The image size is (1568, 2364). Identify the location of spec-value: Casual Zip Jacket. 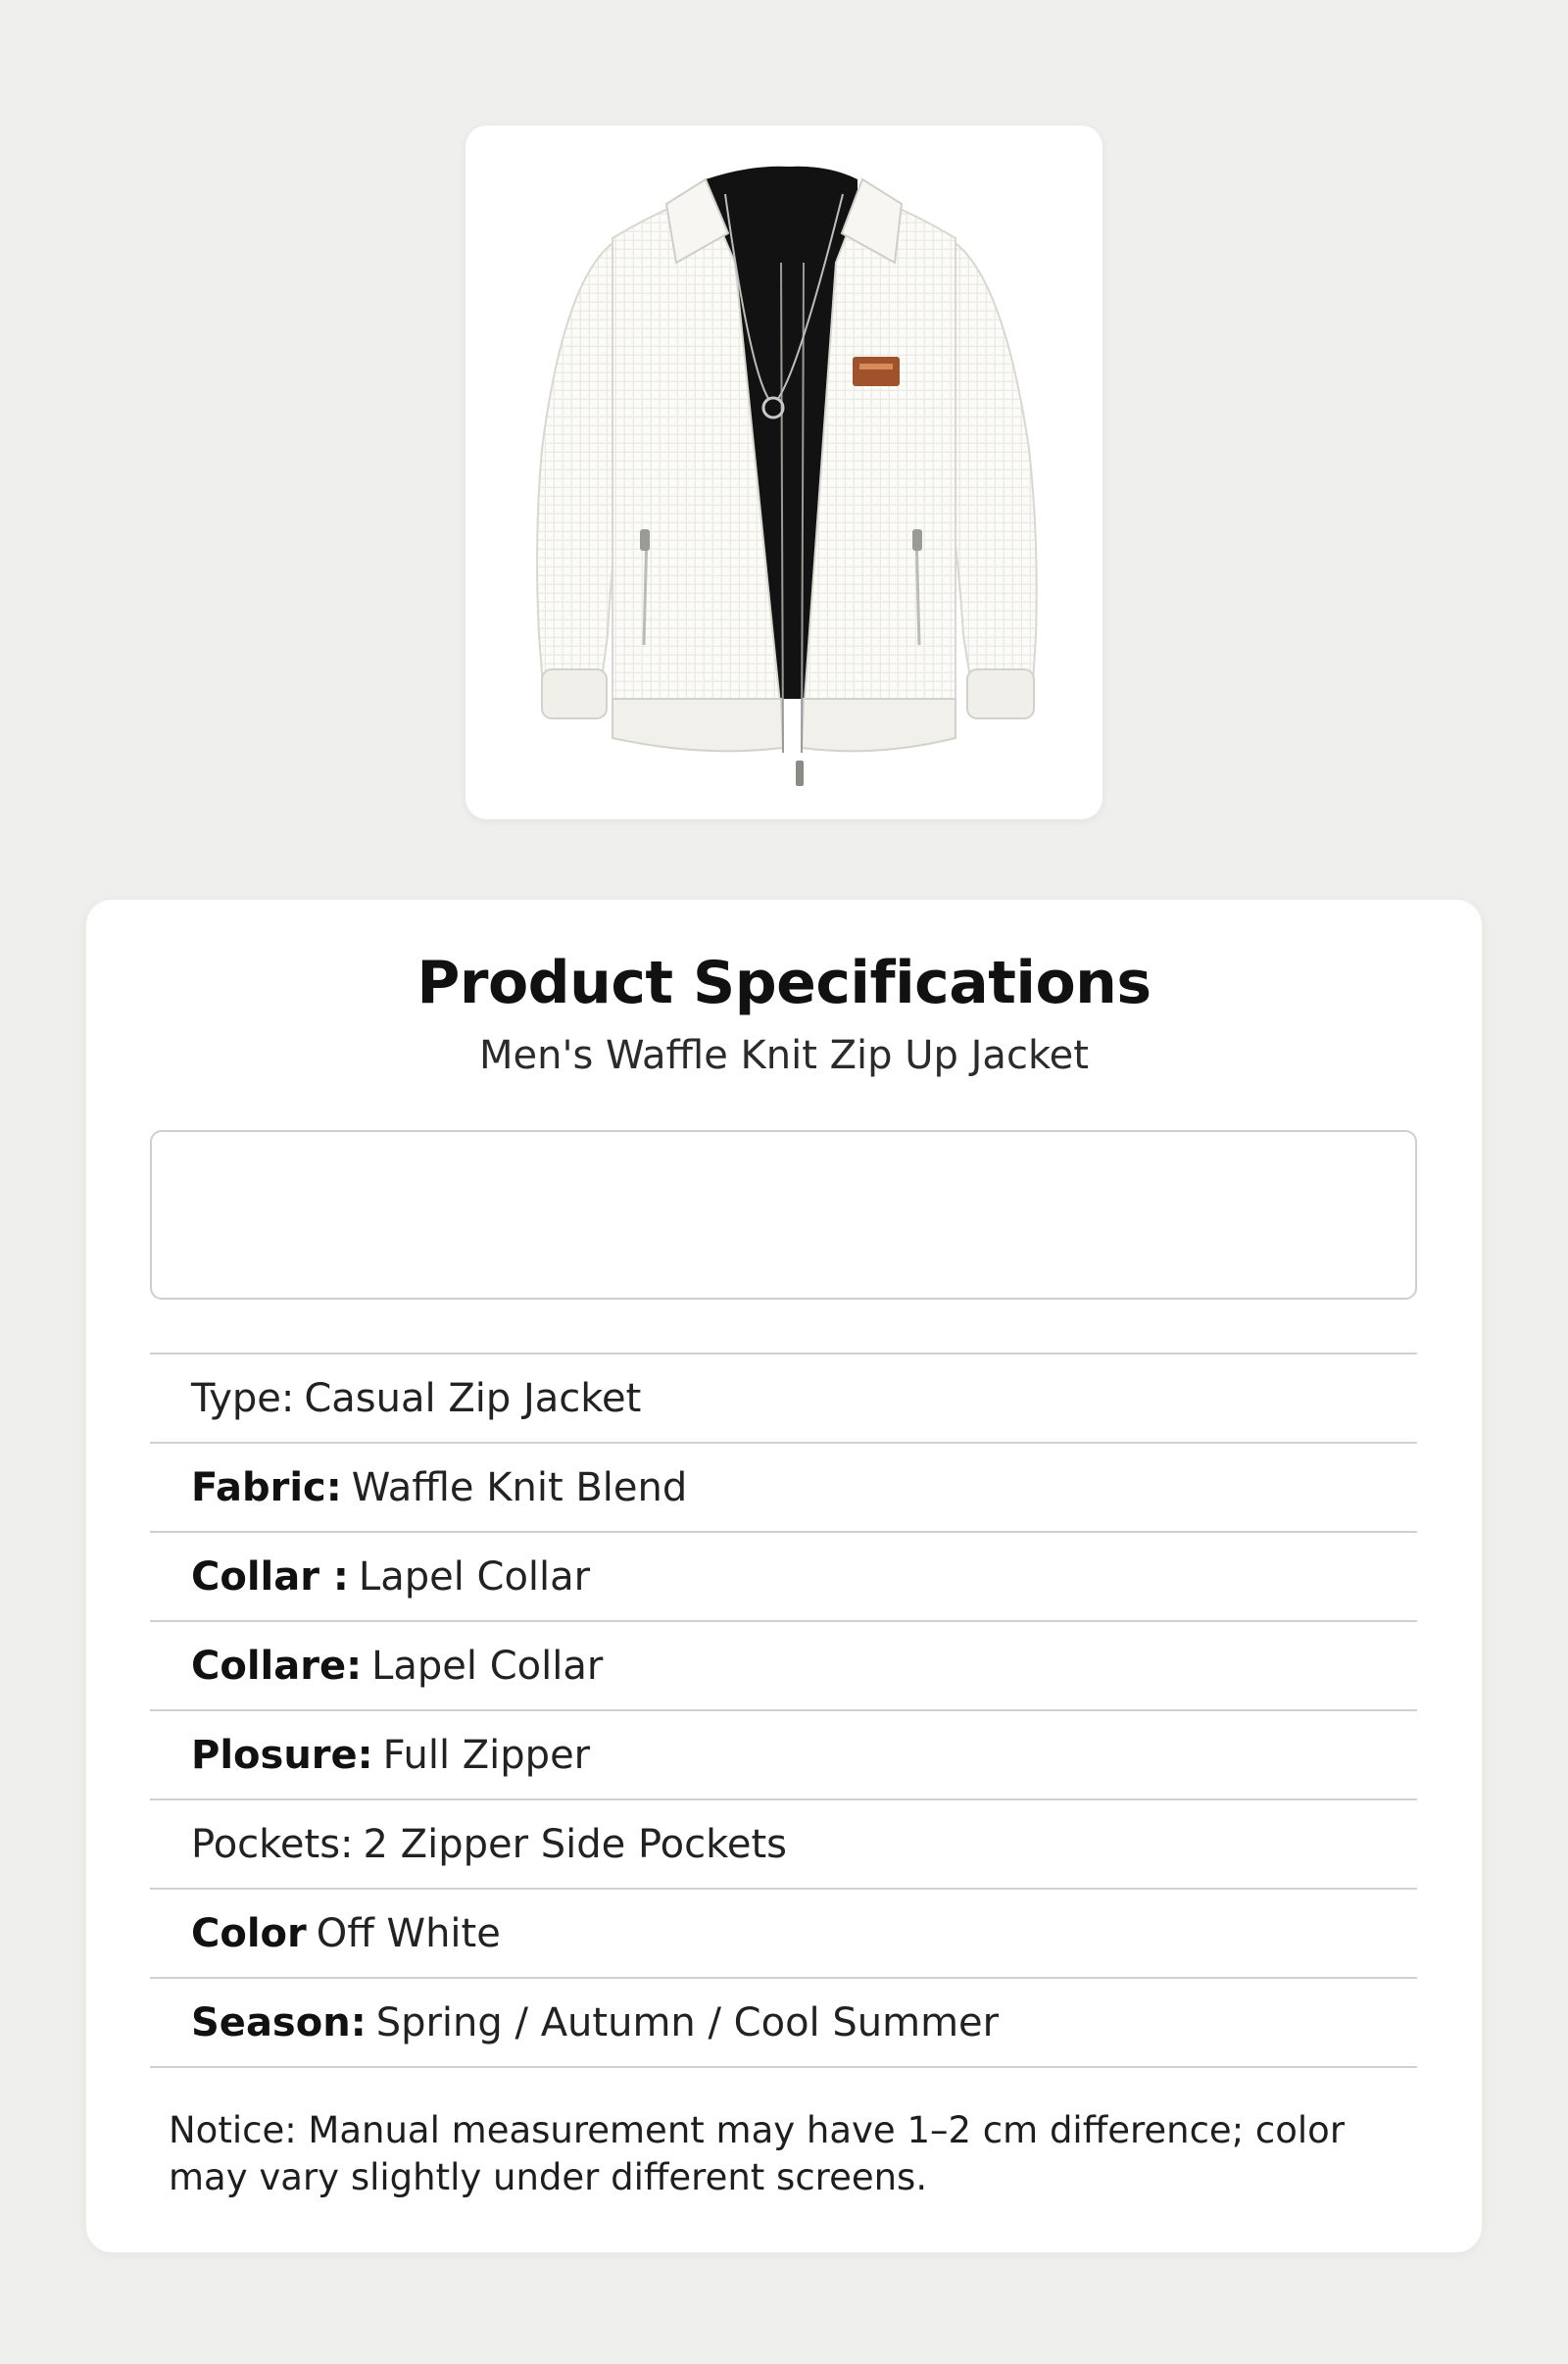
(473, 1398).